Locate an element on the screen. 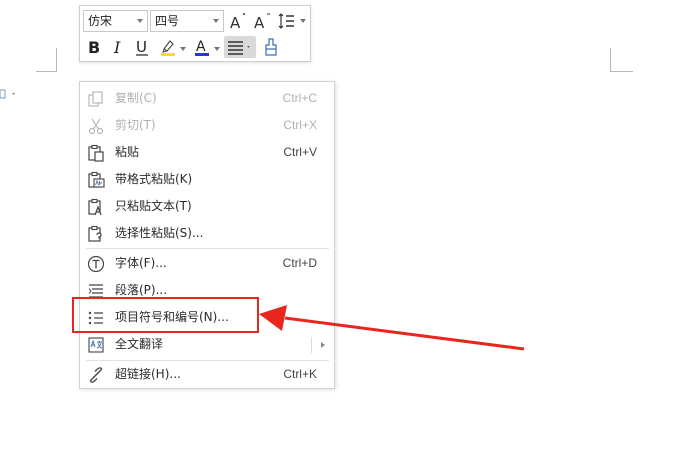 This screenshot has width=700, height=450. bold-icon: B is located at coordinates (94, 47).